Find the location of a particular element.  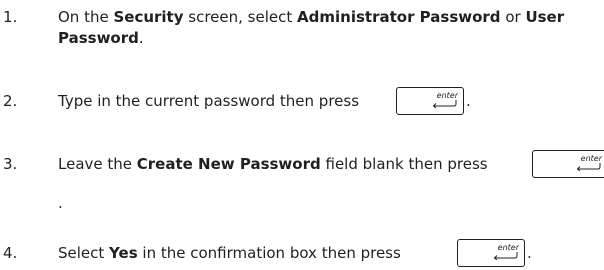

step-number: 1. is located at coordinates (10, 17).